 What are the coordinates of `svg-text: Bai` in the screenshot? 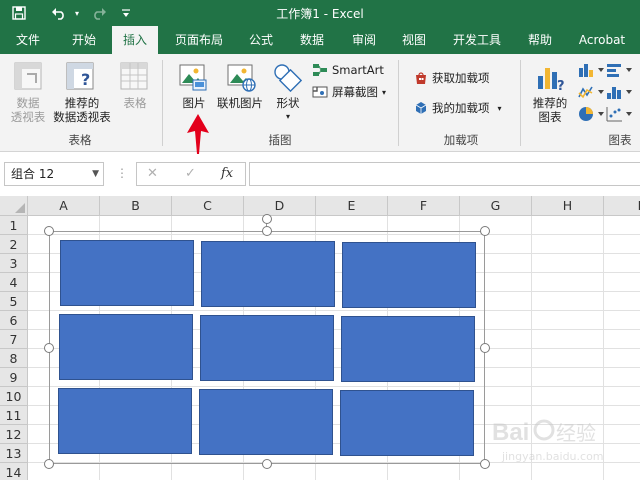 It's located at (510, 432).